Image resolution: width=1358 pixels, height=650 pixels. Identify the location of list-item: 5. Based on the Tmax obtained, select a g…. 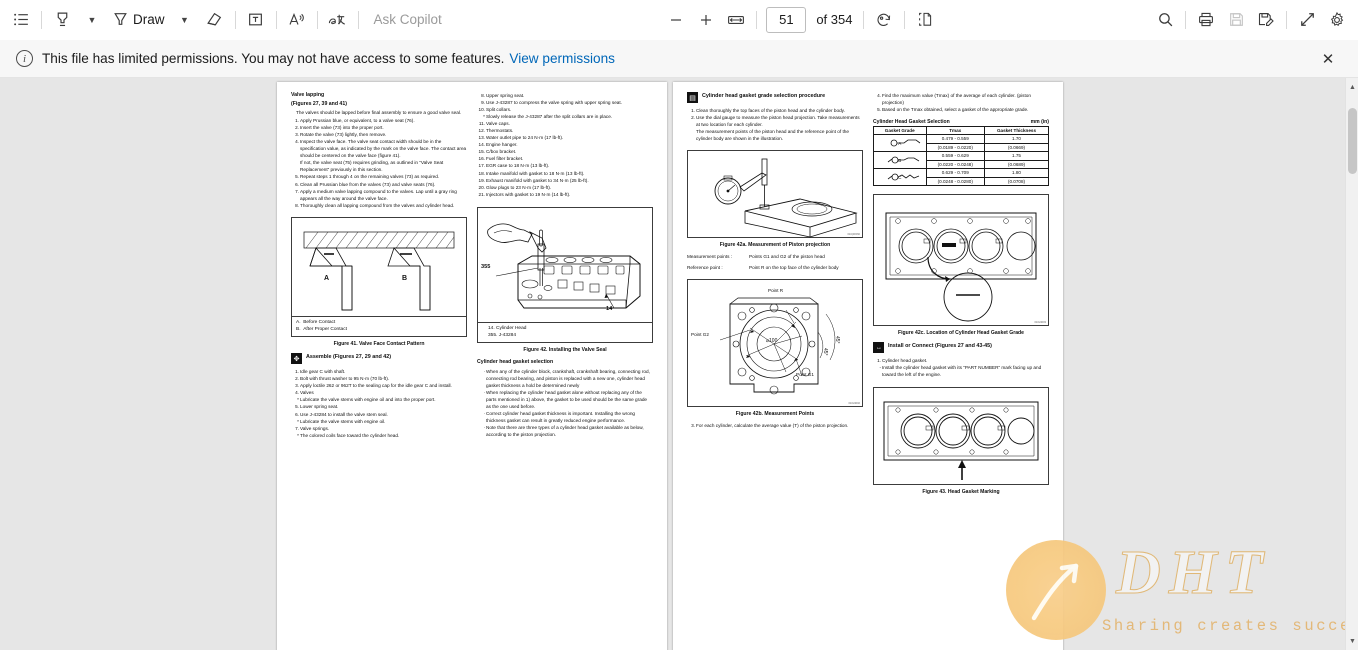
(953, 110).